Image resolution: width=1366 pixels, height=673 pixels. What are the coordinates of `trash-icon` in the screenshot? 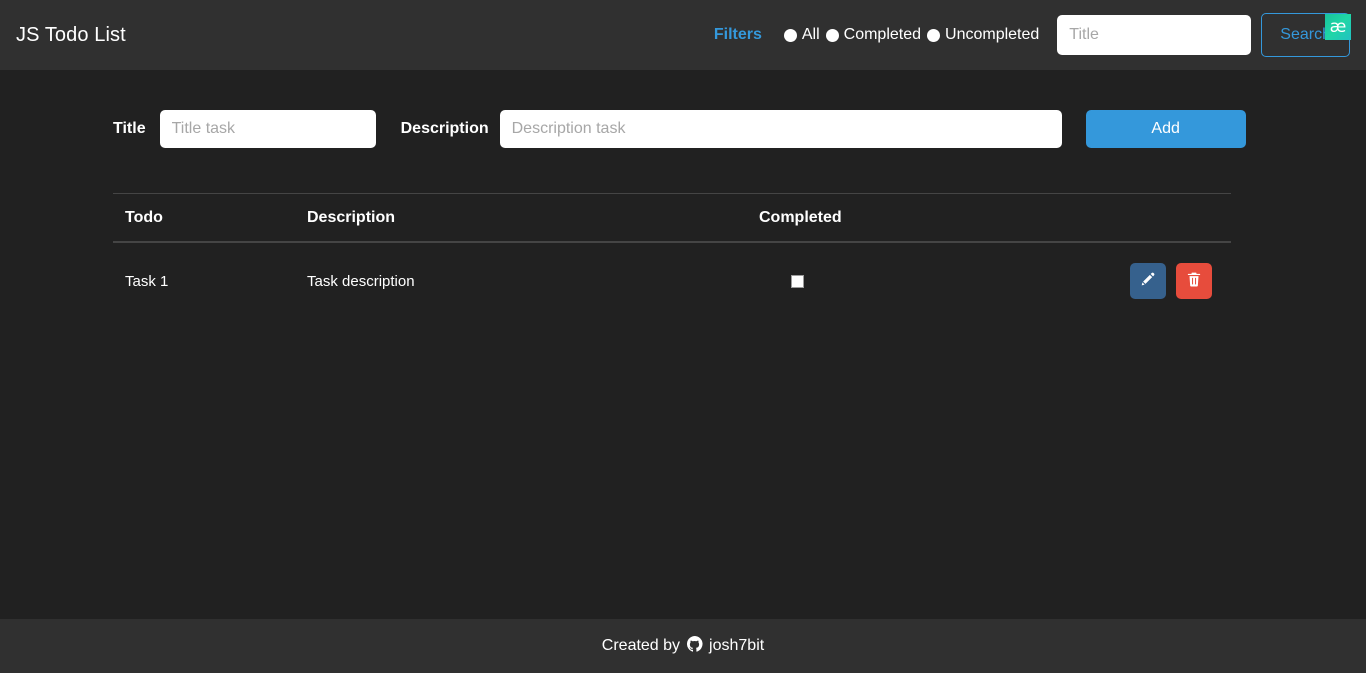 It's located at (1194, 281).